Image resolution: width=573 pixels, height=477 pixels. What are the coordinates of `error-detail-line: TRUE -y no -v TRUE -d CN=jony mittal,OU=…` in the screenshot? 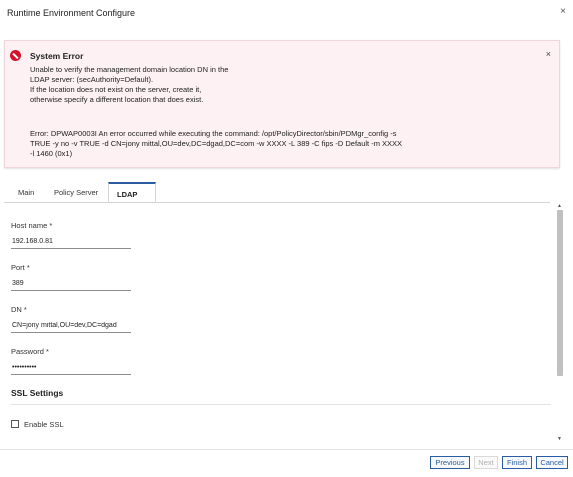 It's located at (216, 143).